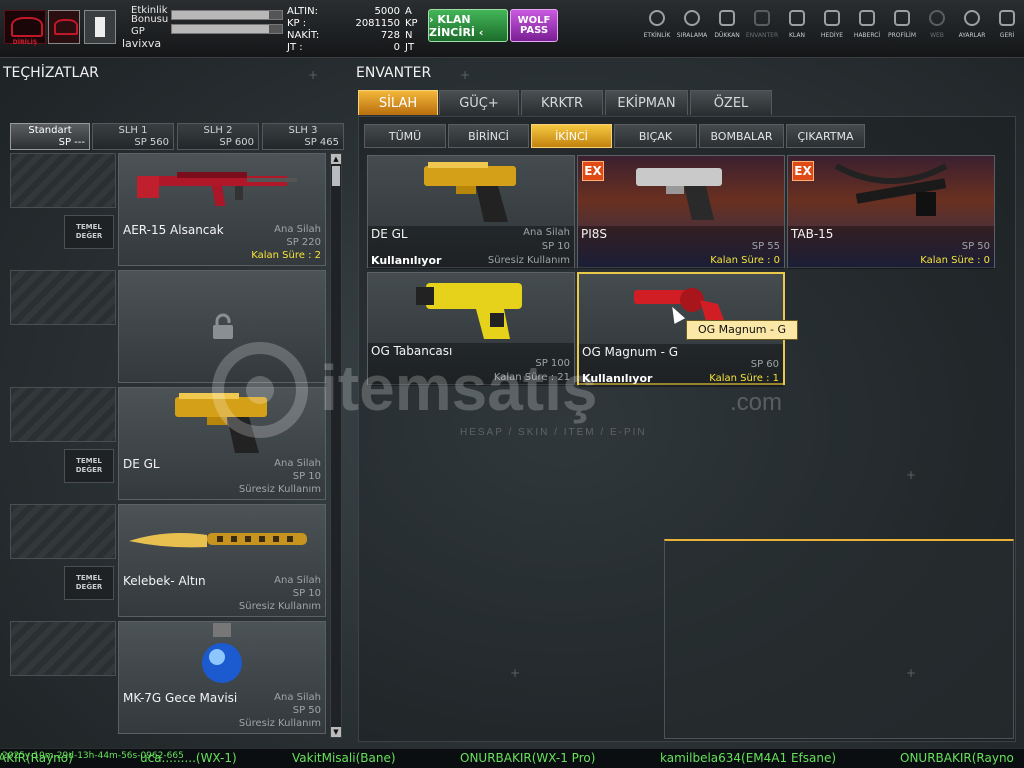 The height and width of the screenshot is (768, 1024). I want to click on clan-emblem-icon, so click(64, 27).